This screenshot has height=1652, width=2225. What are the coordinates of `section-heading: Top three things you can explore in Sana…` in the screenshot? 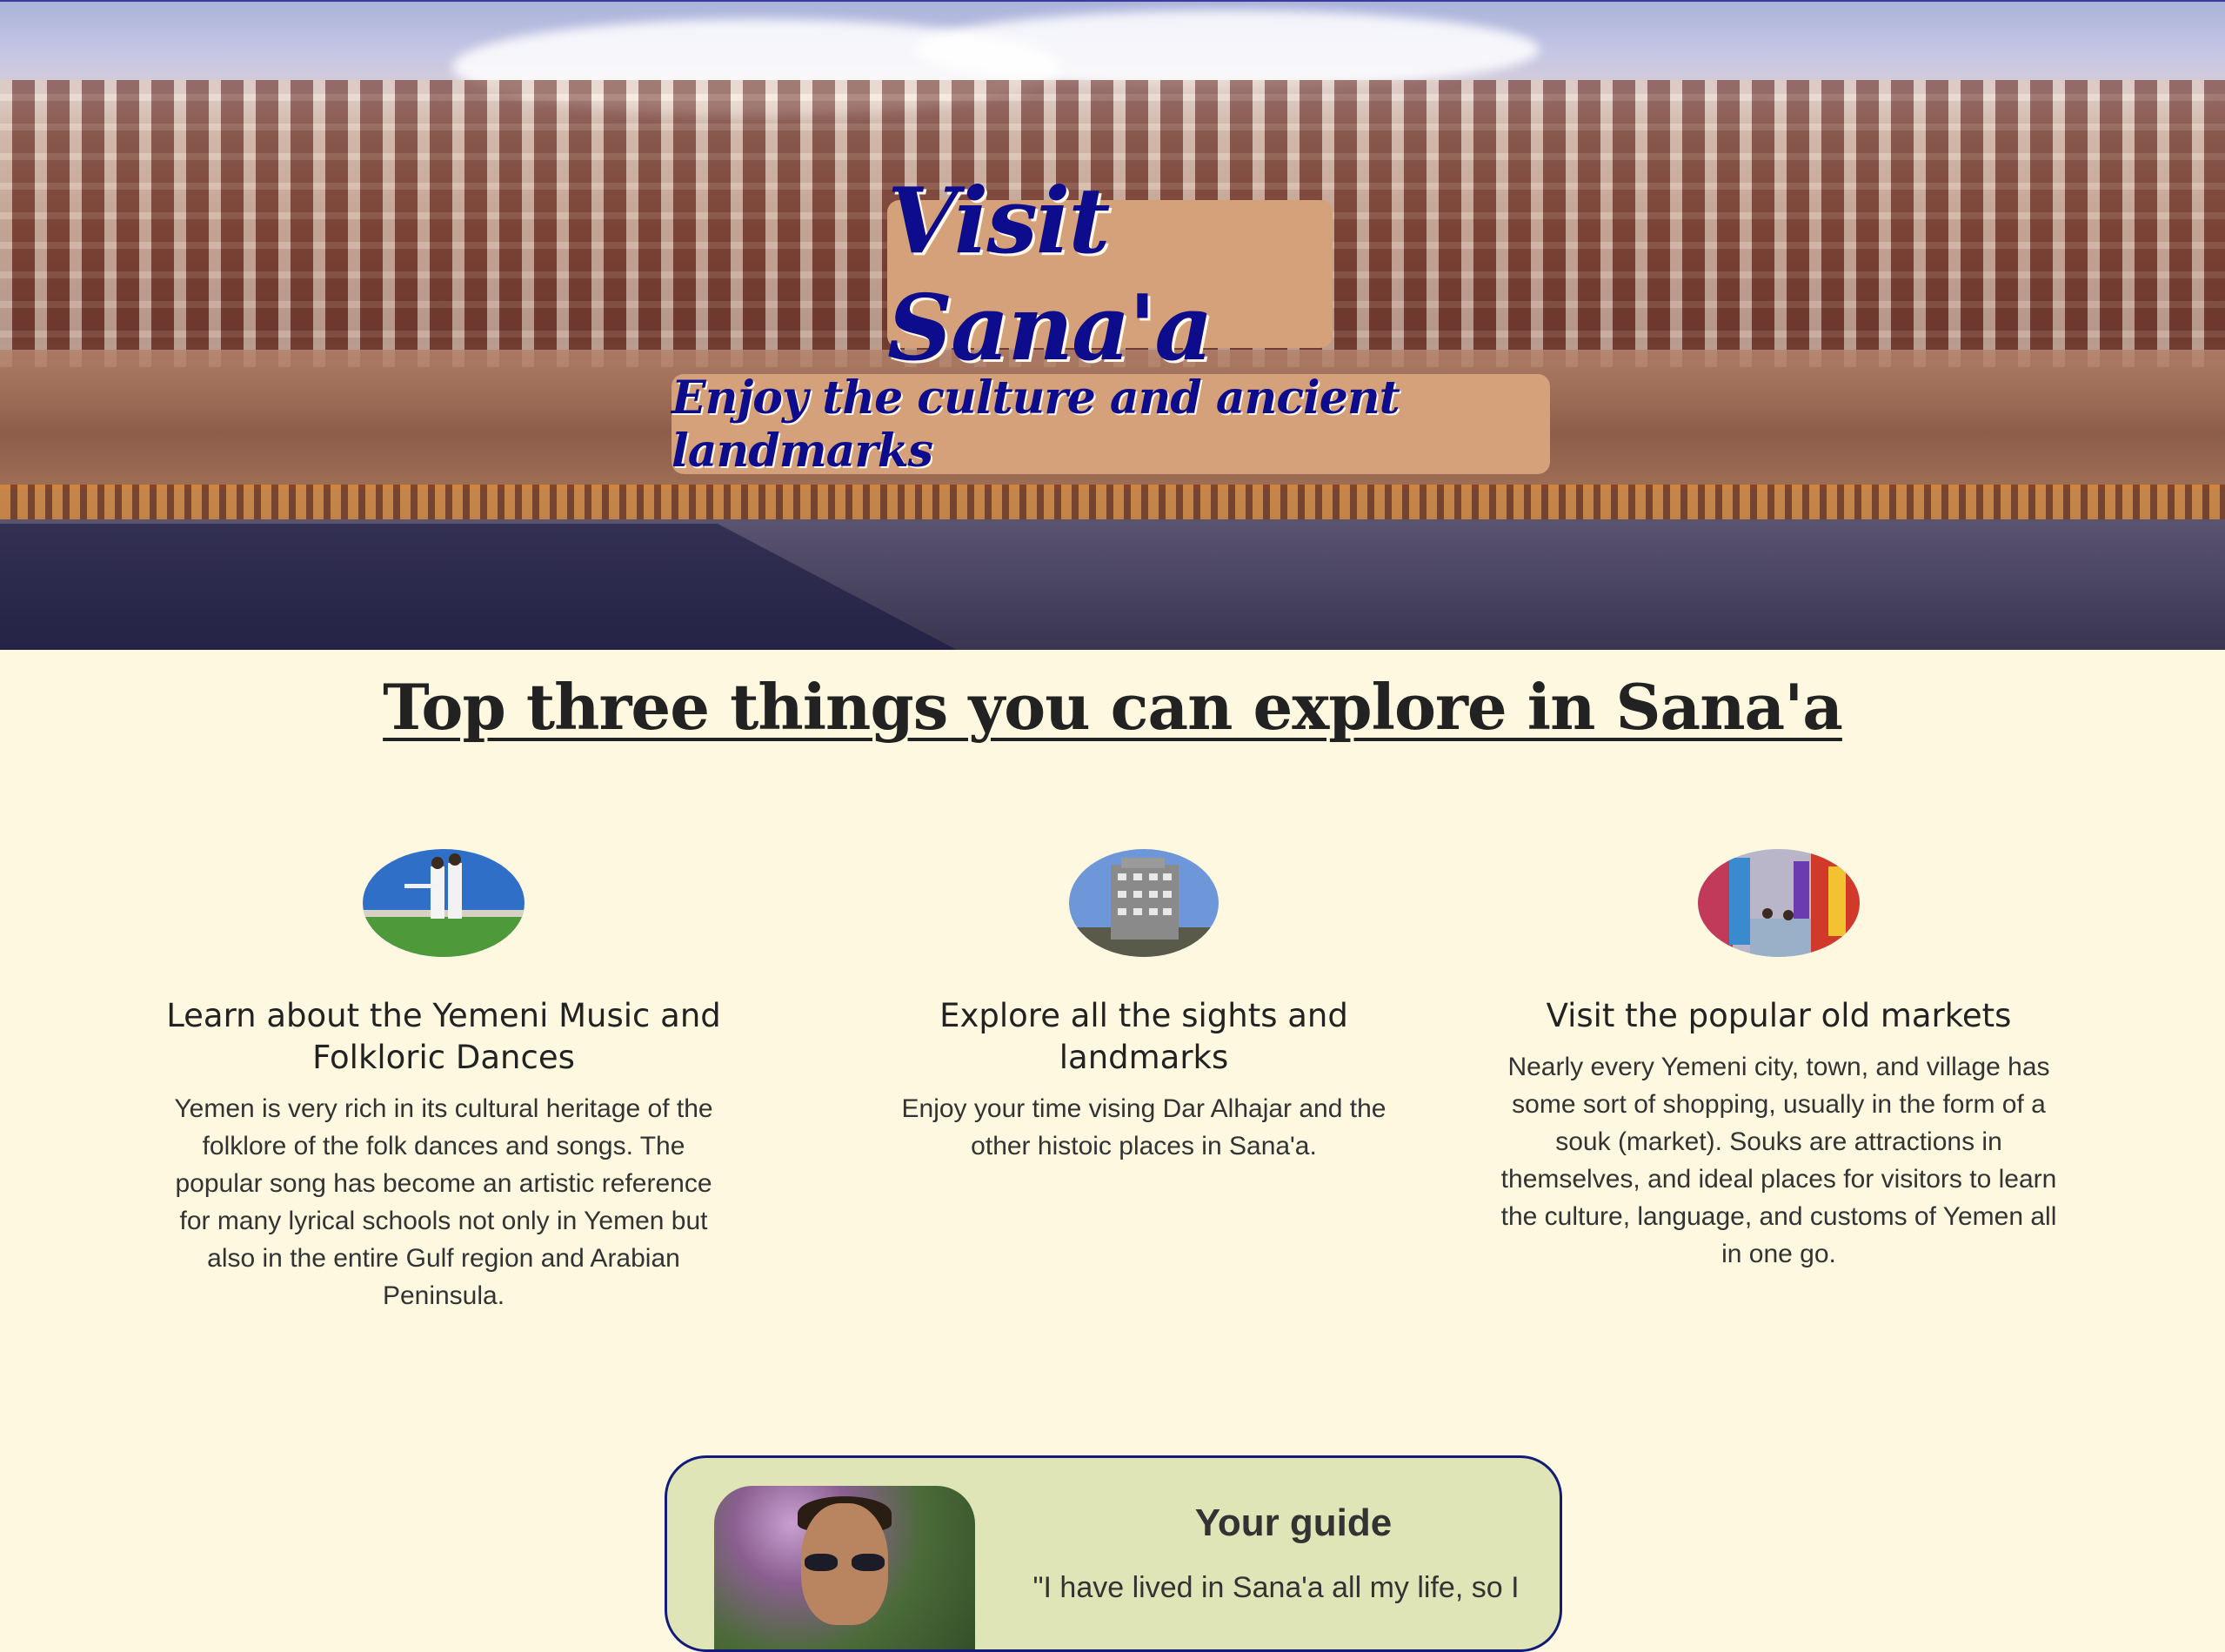 It's located at (1113, 707).